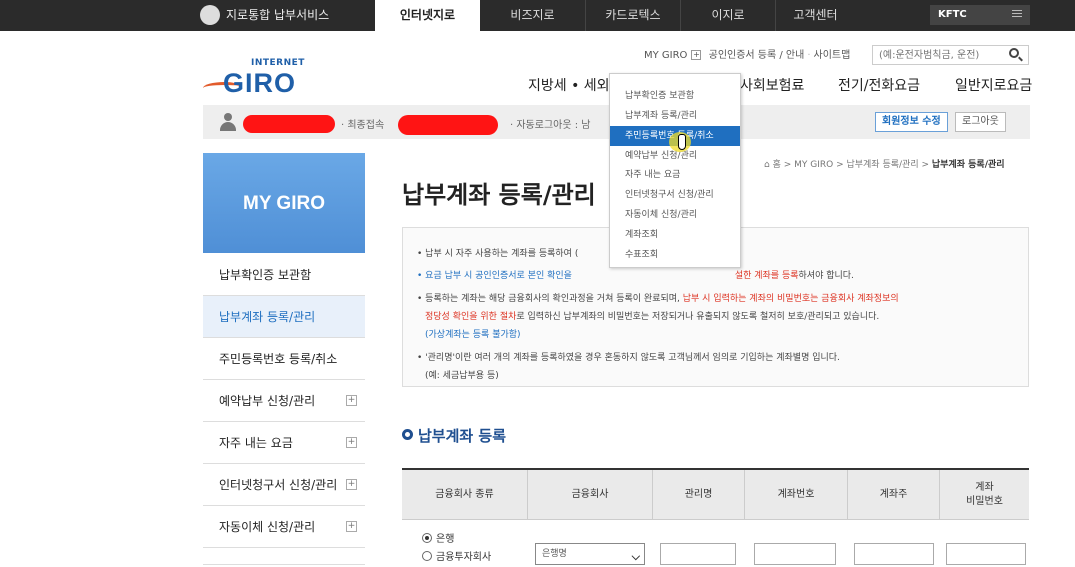 This screenshot has width=1075, height=567. Describe the element at coordinates (879, 85) in the screenshot. I see `gnb-electric-phone: 전기/전화요금` at that location.